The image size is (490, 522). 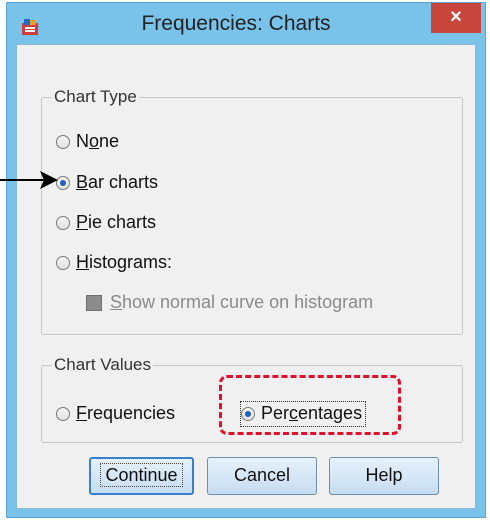 What do you see at coordinates (107, 182) in the screenshot?
I see `radio-bar-charts: Bar charts` at bounding box center [107, 182].